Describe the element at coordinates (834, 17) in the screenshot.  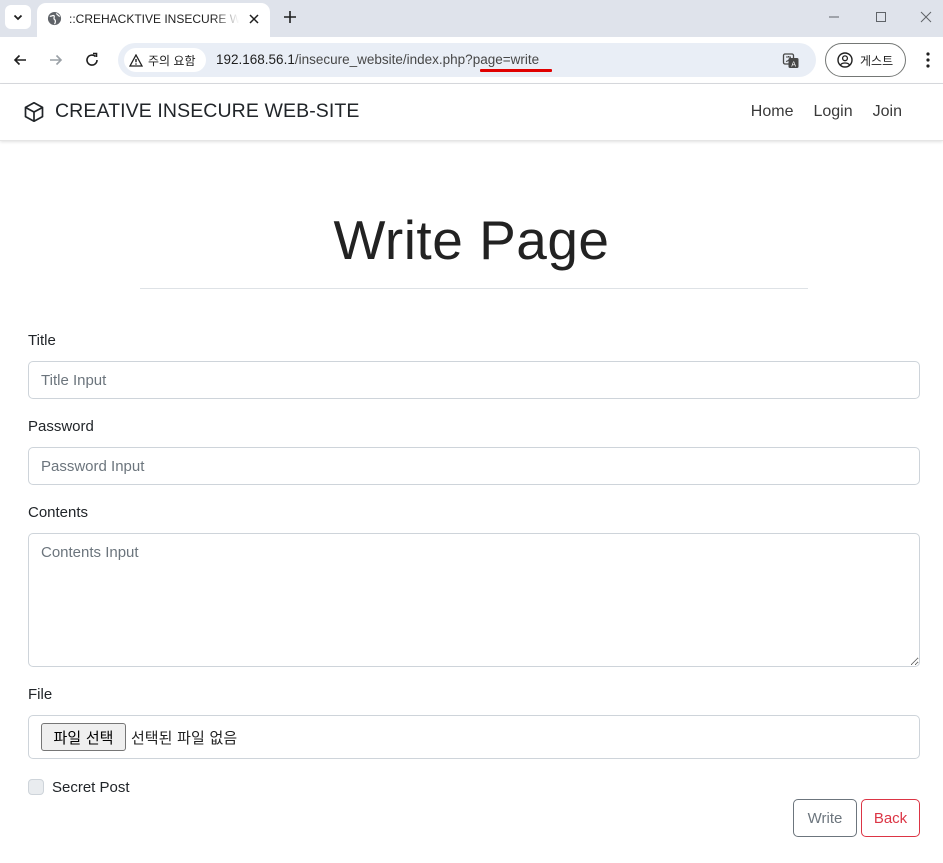
I see `minimize-icon` at that location.